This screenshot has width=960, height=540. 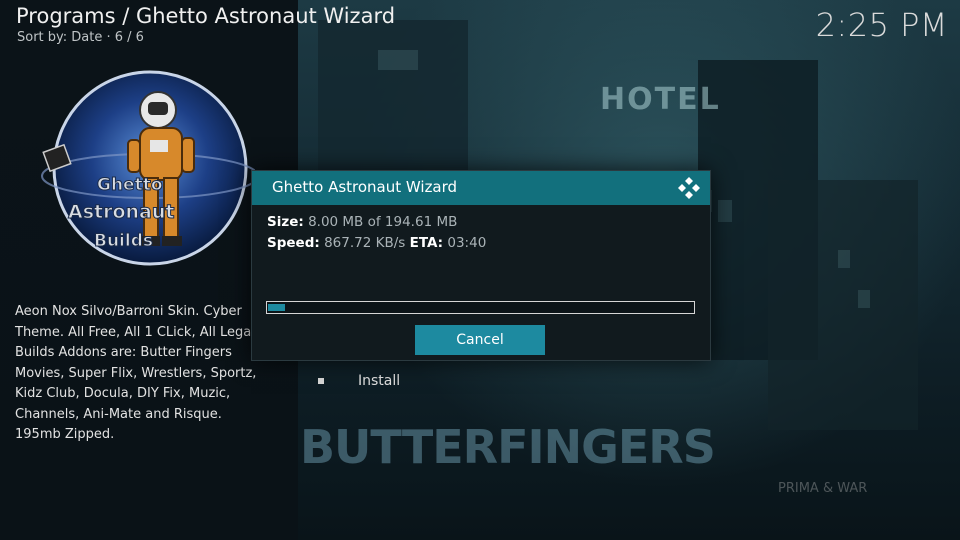 What do you see at coordinates (823, 488) in the screenshot?
I see `fanart-corner-label: PRIMA & WAR` at bounding box center [823, 488].